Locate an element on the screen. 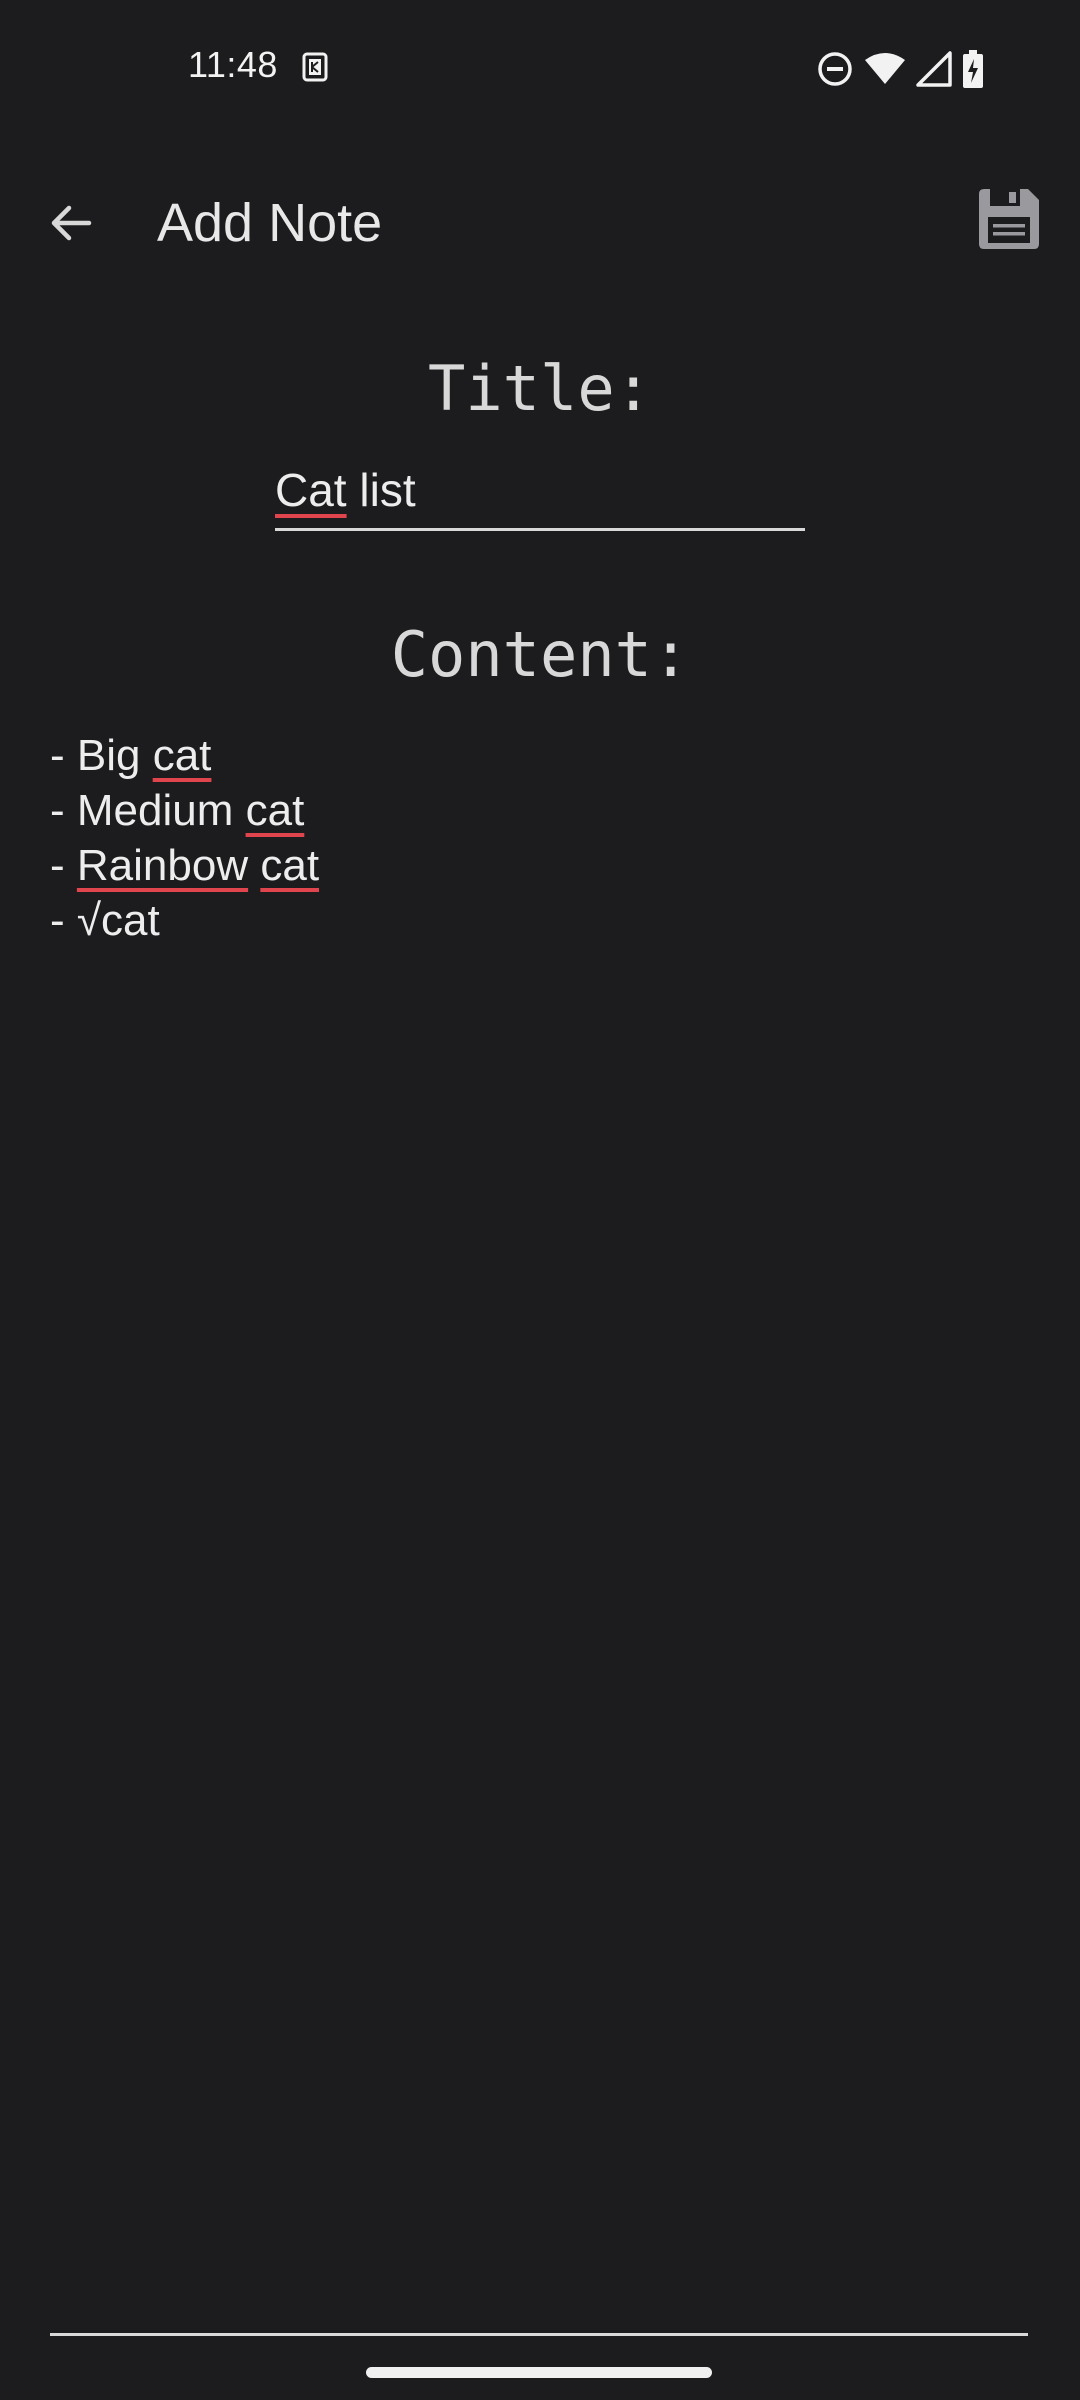 This screenshot has height=2400, width=1080. floppy-save-icon is located at coordinates (1009, 219).